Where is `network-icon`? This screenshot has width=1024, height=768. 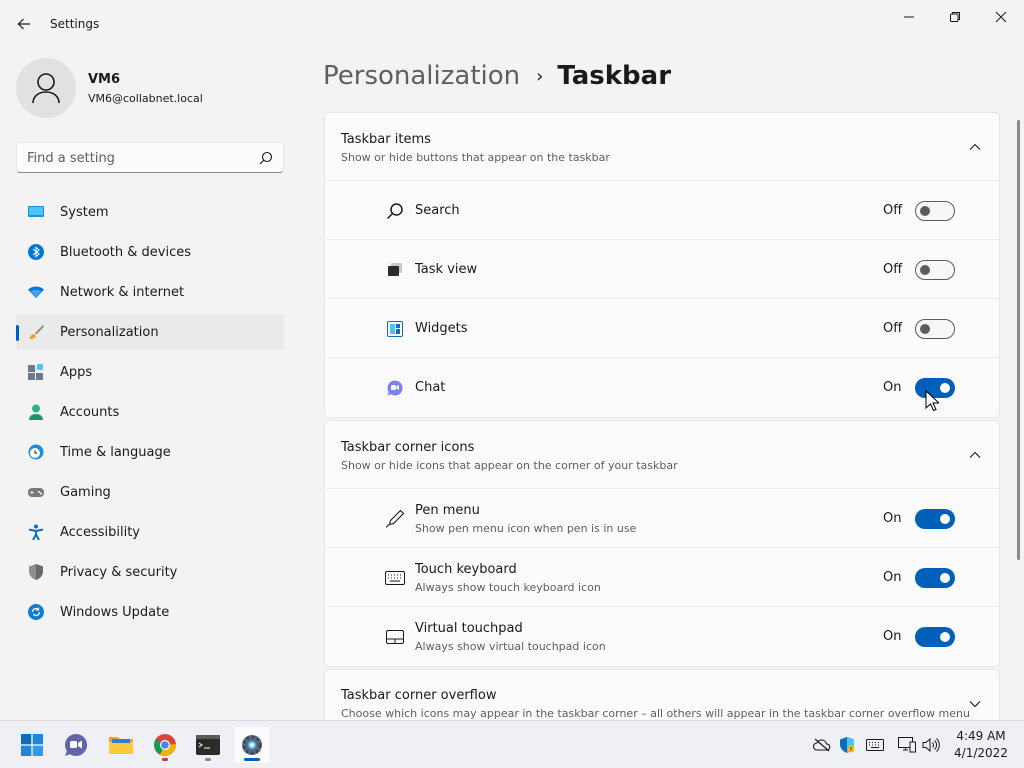
network-icon is located at coordinates (907, 745).